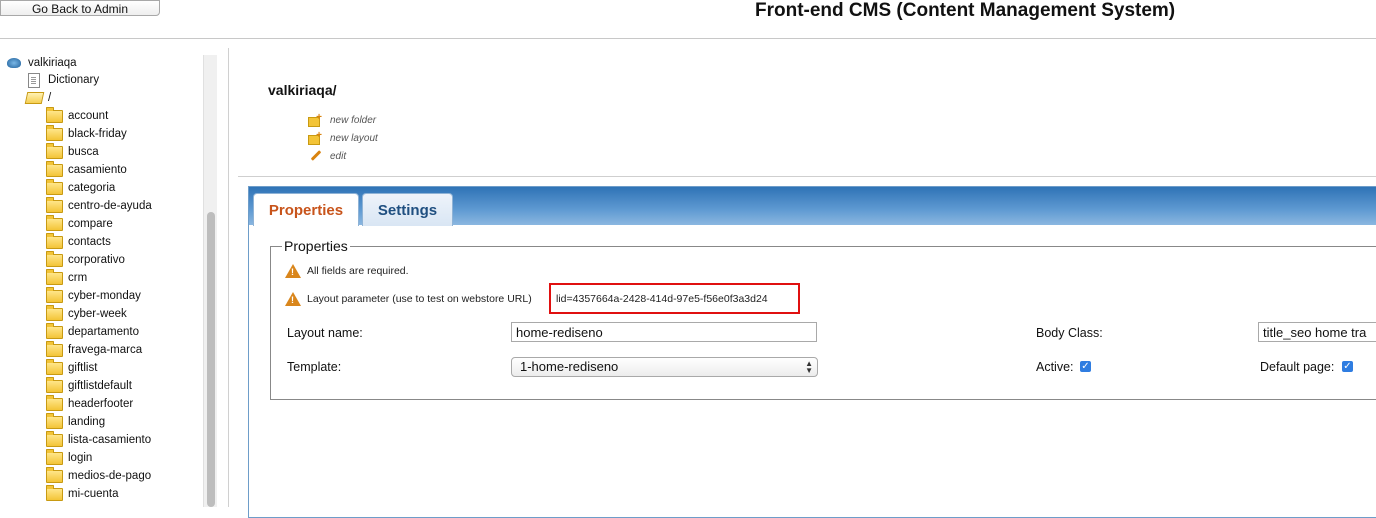  What do you see at coordinates (85, 260) in the screenshot?
I see `tree-item: corporativo` at bounding box center [85, 260].